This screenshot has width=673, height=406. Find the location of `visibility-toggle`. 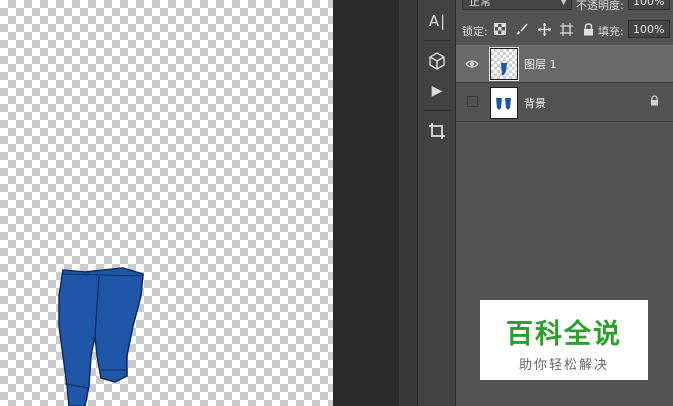

visibility-toggle is located at coordinates (472, 101).